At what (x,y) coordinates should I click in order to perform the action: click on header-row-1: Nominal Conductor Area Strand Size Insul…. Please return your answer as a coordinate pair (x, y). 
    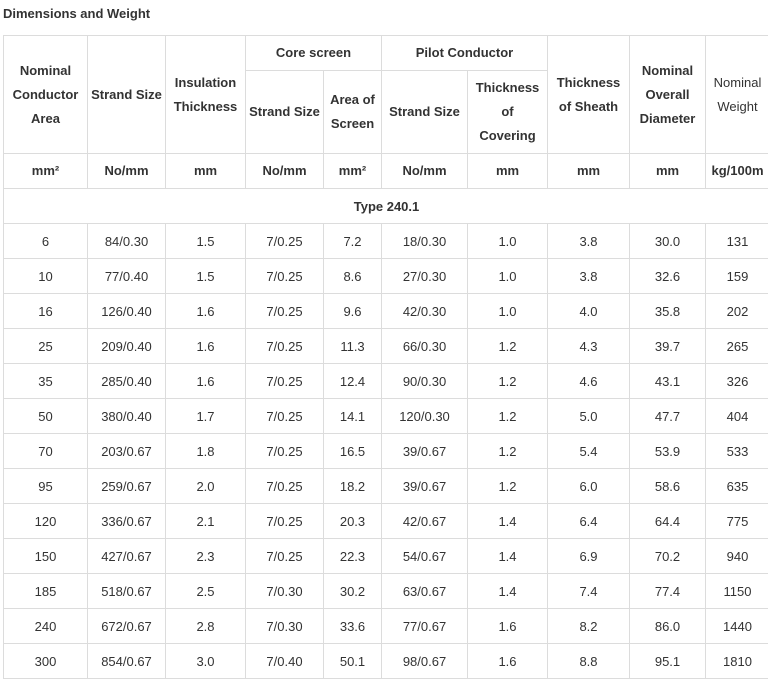
    Looking at the image, I should click on (386, 53).